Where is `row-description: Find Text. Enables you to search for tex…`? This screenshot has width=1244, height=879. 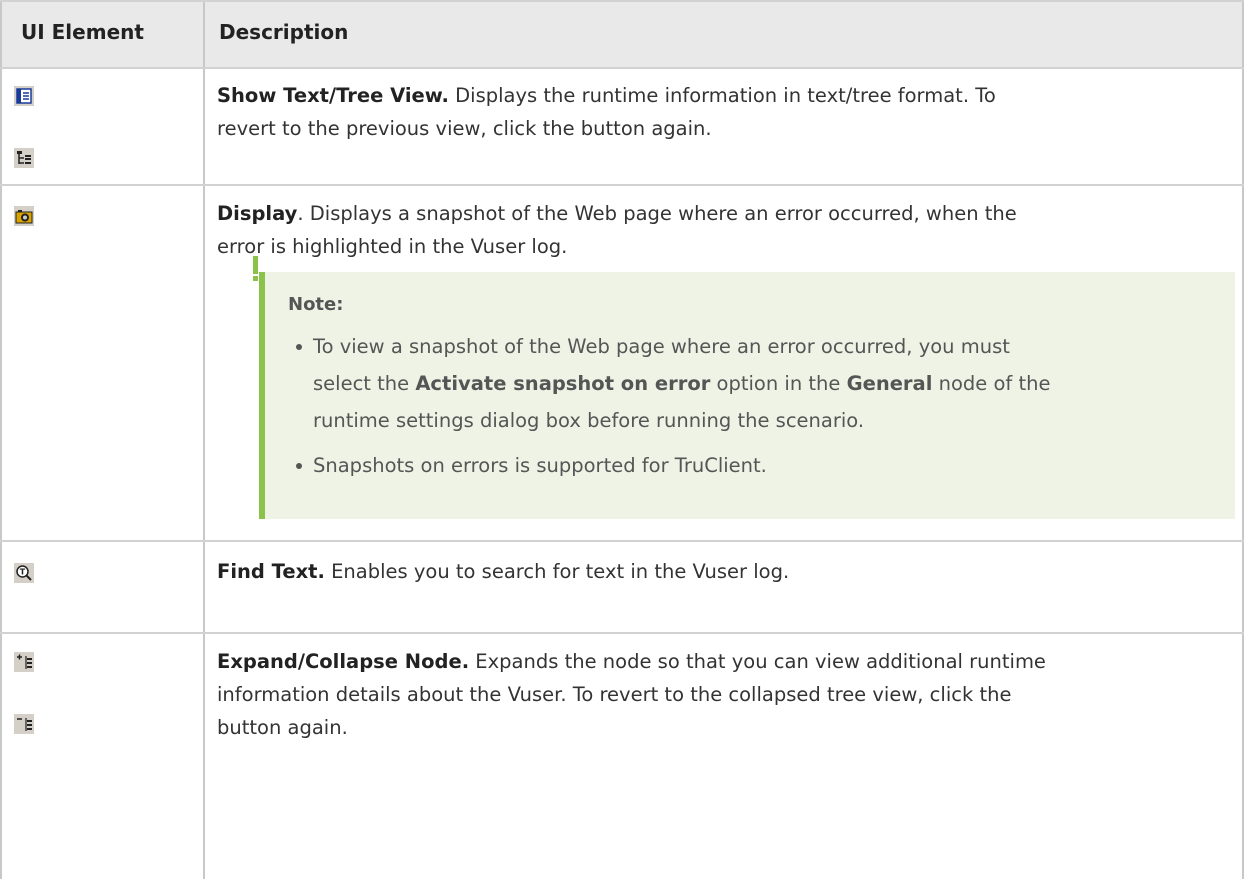
row-description: Find Text. Enables you to search for tex… is located at coordinates (503, 571).